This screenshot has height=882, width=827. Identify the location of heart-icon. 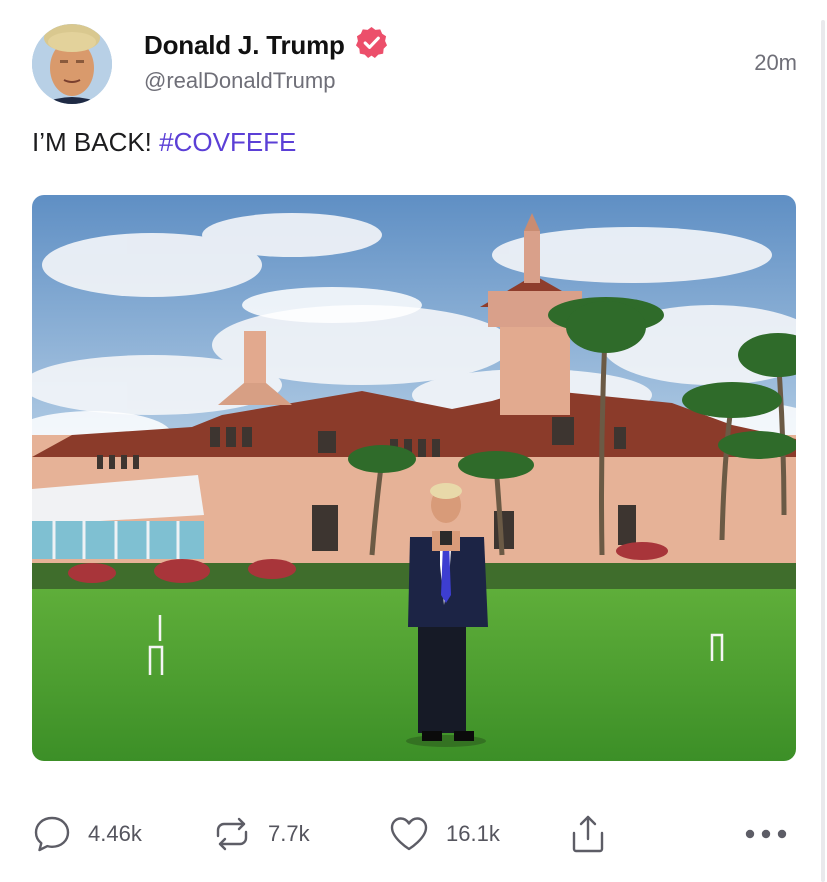
(409, 834).